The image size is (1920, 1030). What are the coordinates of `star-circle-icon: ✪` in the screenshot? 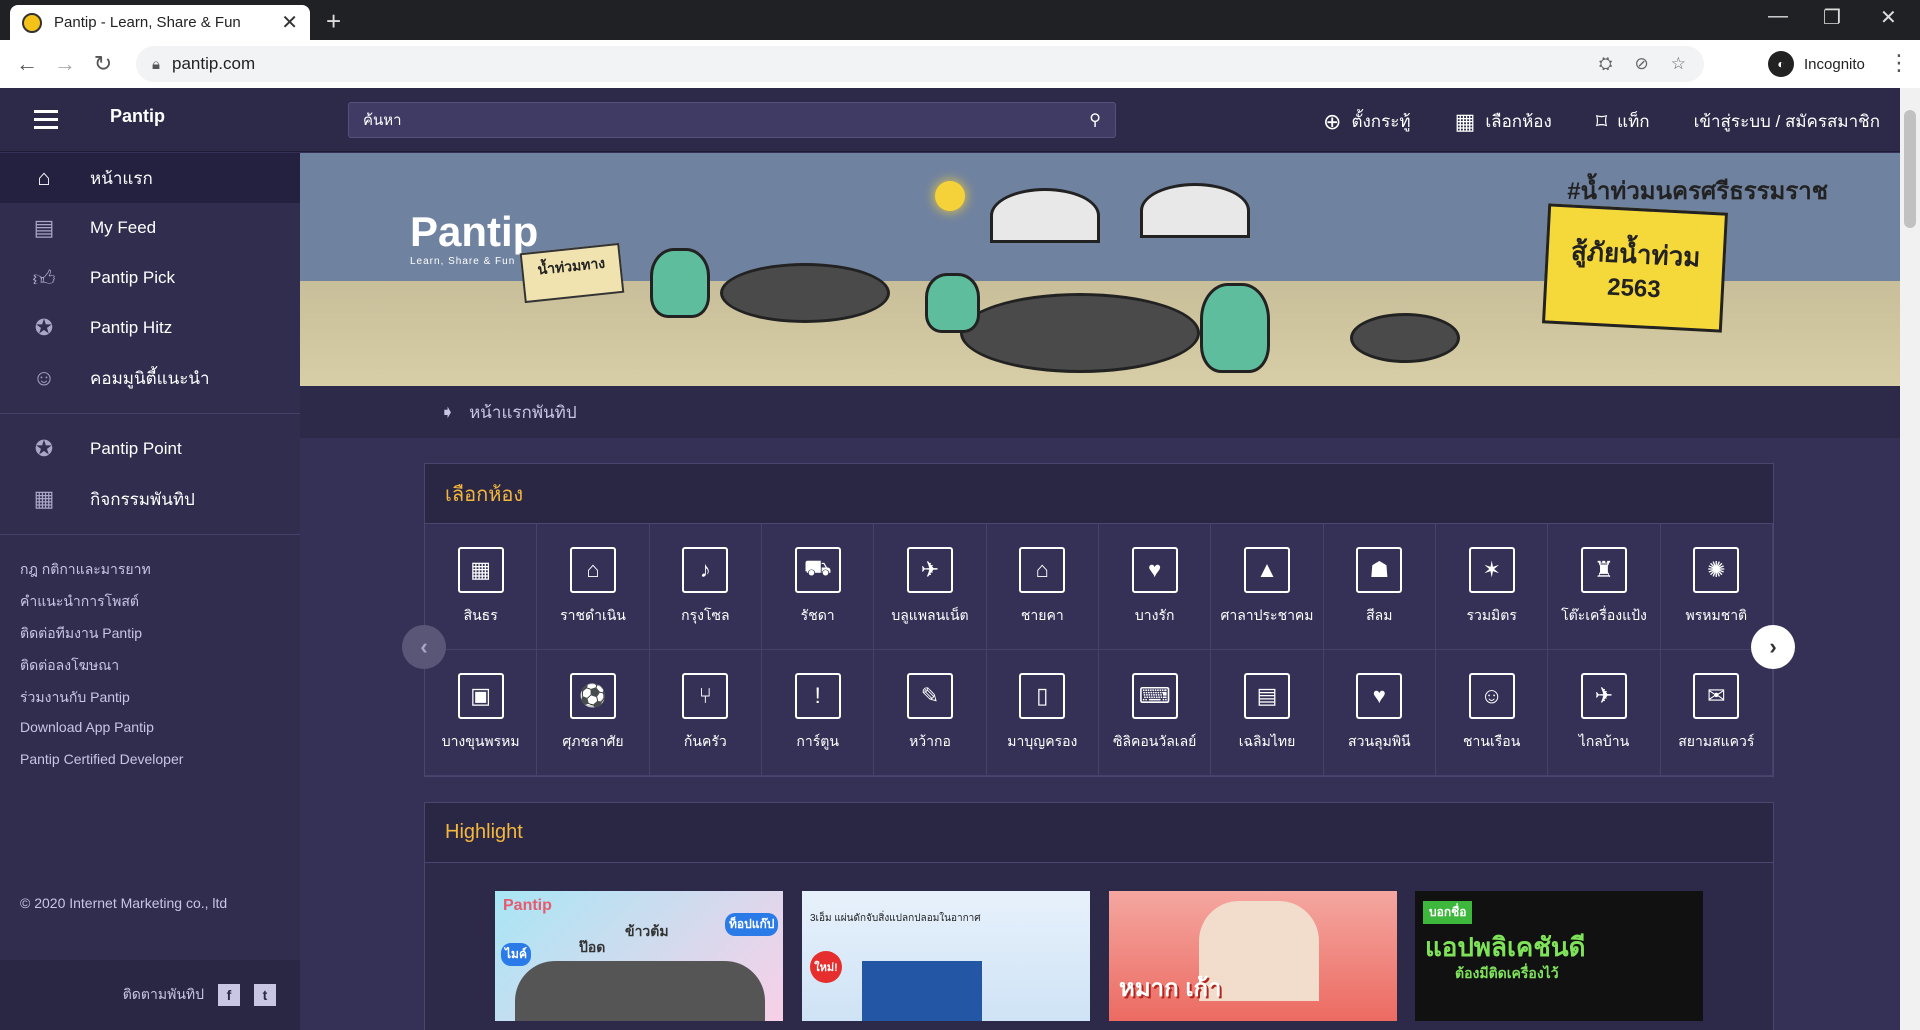 It's located at (44, 448).